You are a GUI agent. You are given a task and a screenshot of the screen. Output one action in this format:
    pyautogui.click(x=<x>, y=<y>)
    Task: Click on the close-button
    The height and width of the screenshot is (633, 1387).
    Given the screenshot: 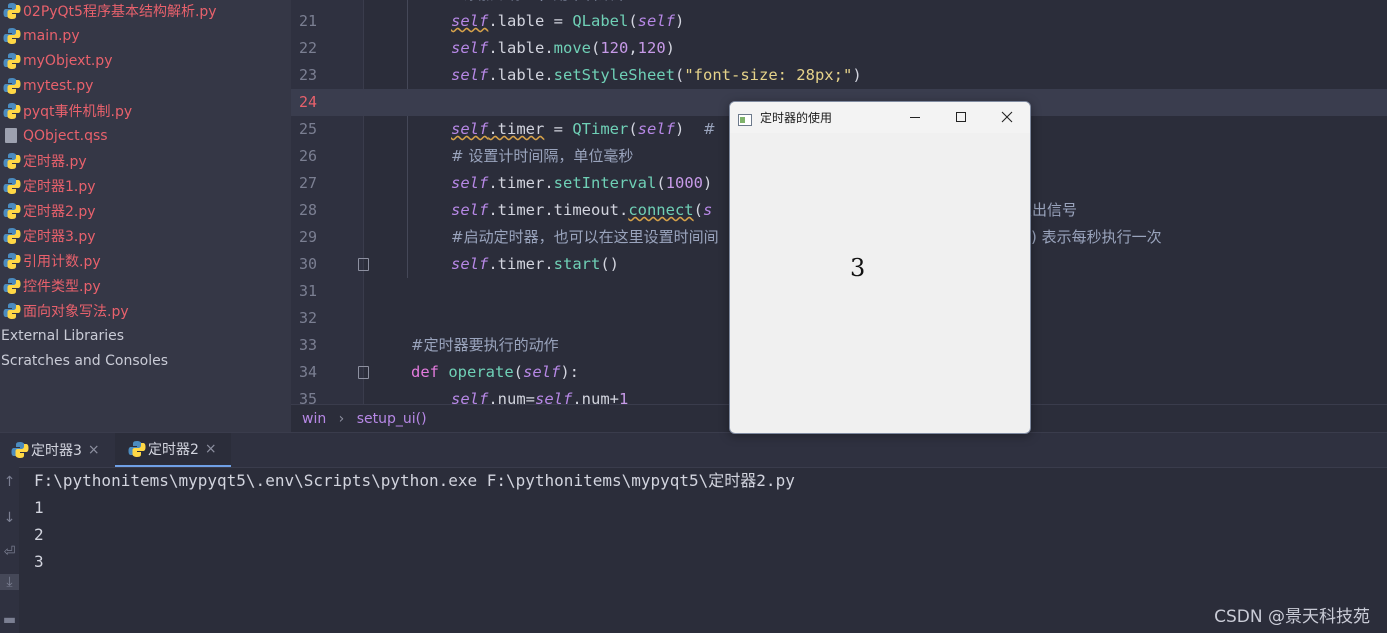 What is the action you would take?
    pyautogui.click(x=1007, y=117)
    